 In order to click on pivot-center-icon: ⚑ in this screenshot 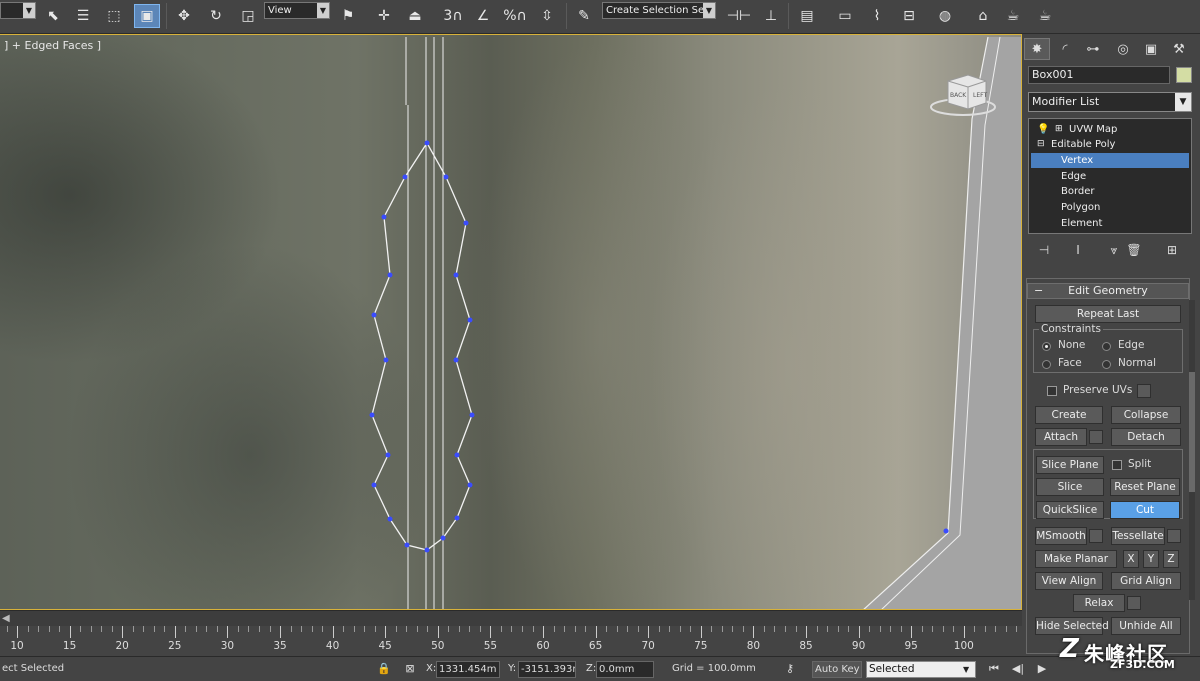, I will do `click(348, 16)`.